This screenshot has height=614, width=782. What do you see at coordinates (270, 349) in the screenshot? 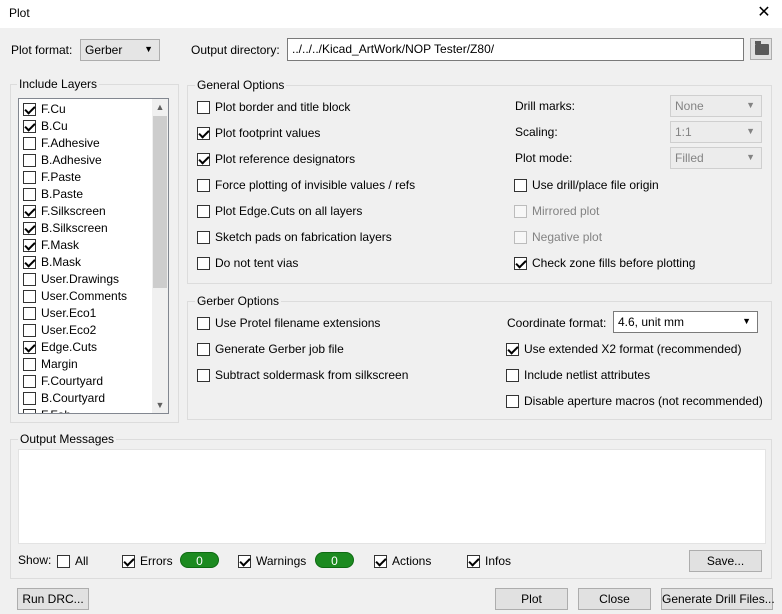
I see `gerber-option-generate-gerber-job-file: Generate Gerber job file` at bounding box center [270, 349].